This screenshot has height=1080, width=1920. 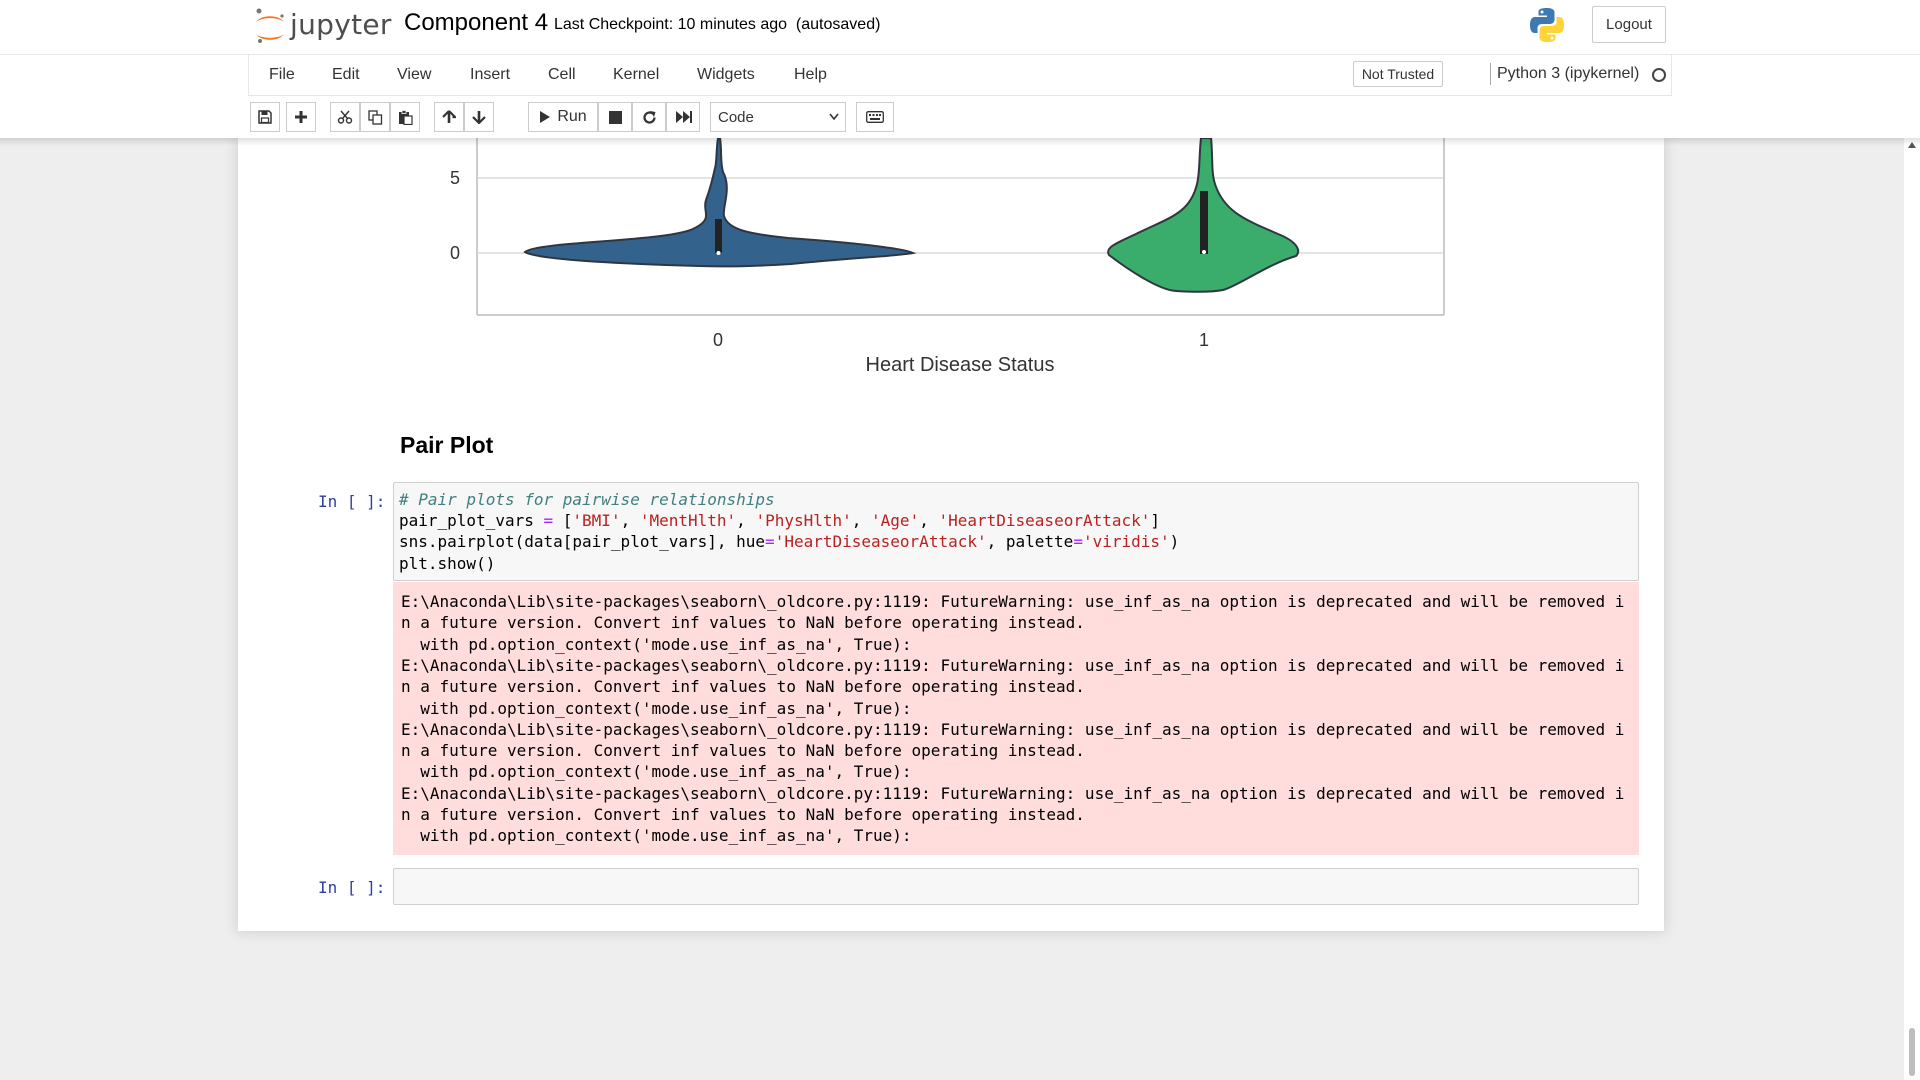 What do you see at coordinates (1659, 75) in the screenshot?
I see `kernel-idle-indicator-icon` at bounding box center [1659, 75].